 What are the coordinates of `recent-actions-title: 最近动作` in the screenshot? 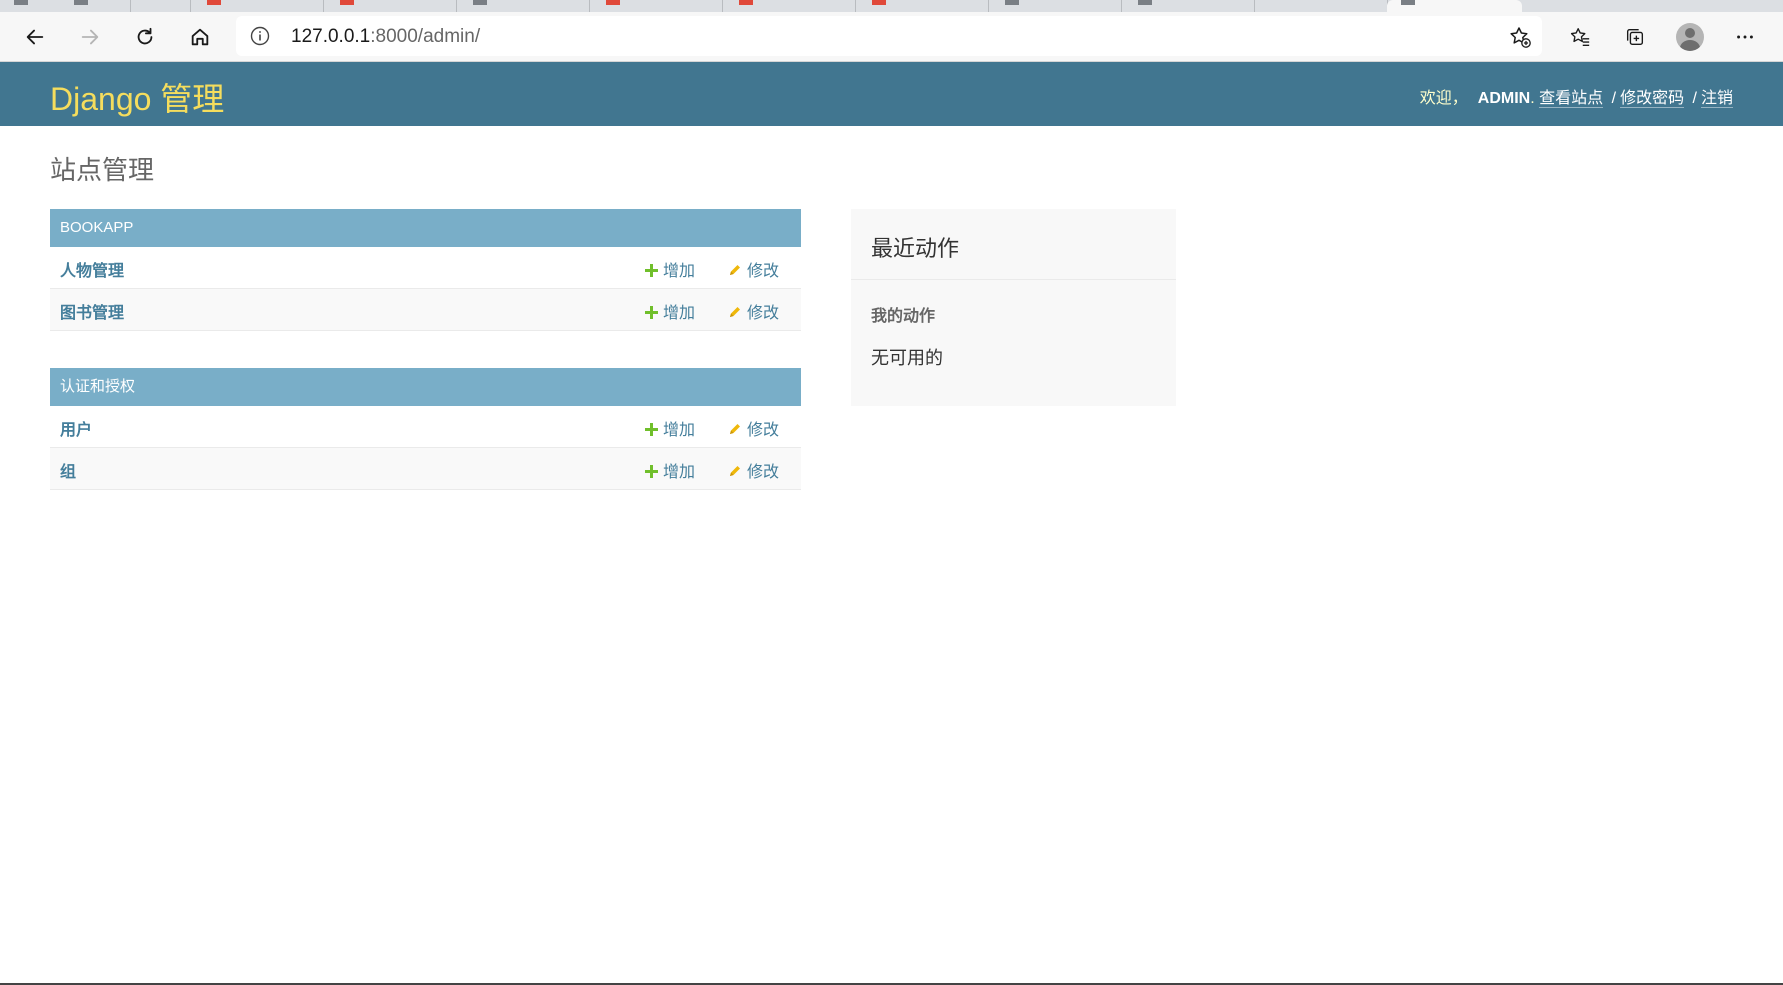 It's located at (915, 249).